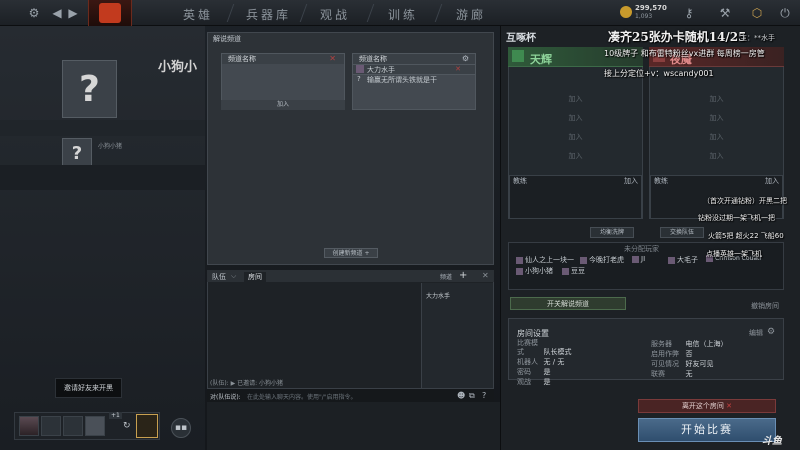  Describe the element at coordinates (772, 181) in the screenshot. I see `dire-coach-join: 加入` at that location.